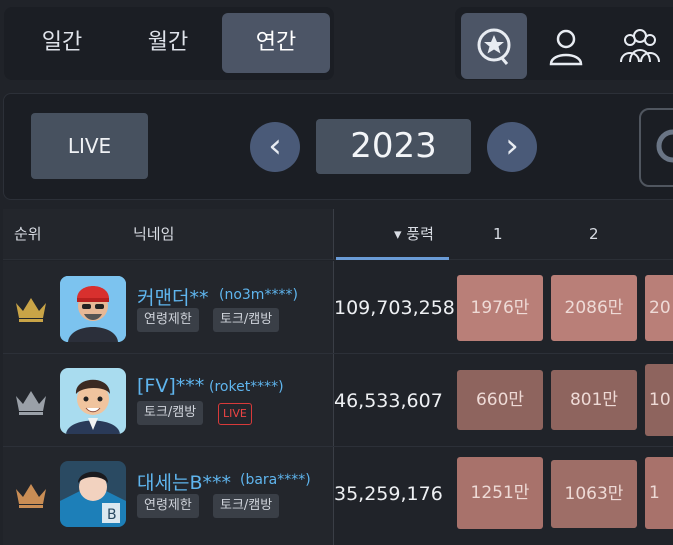  I want to click on table-row, so click(168, 400).